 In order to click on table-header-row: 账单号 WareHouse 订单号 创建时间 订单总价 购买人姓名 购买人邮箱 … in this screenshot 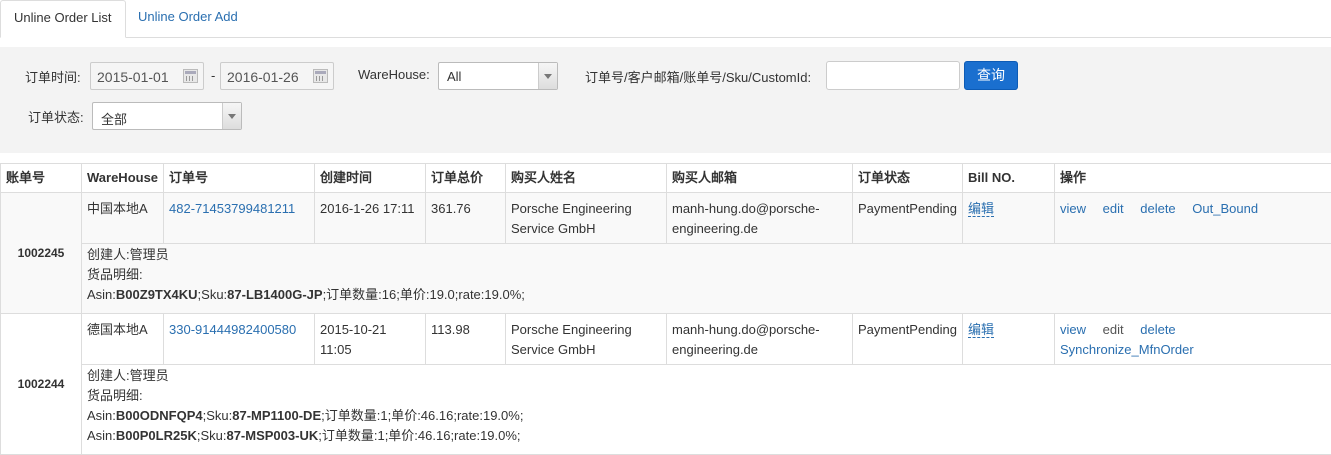, I will do `click(666, 178)`.